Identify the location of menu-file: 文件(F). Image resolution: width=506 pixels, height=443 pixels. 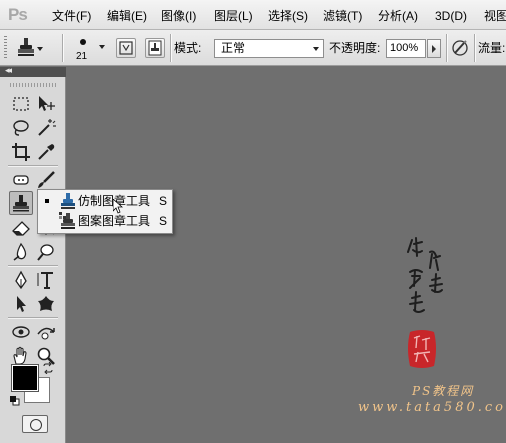
(71, 16).